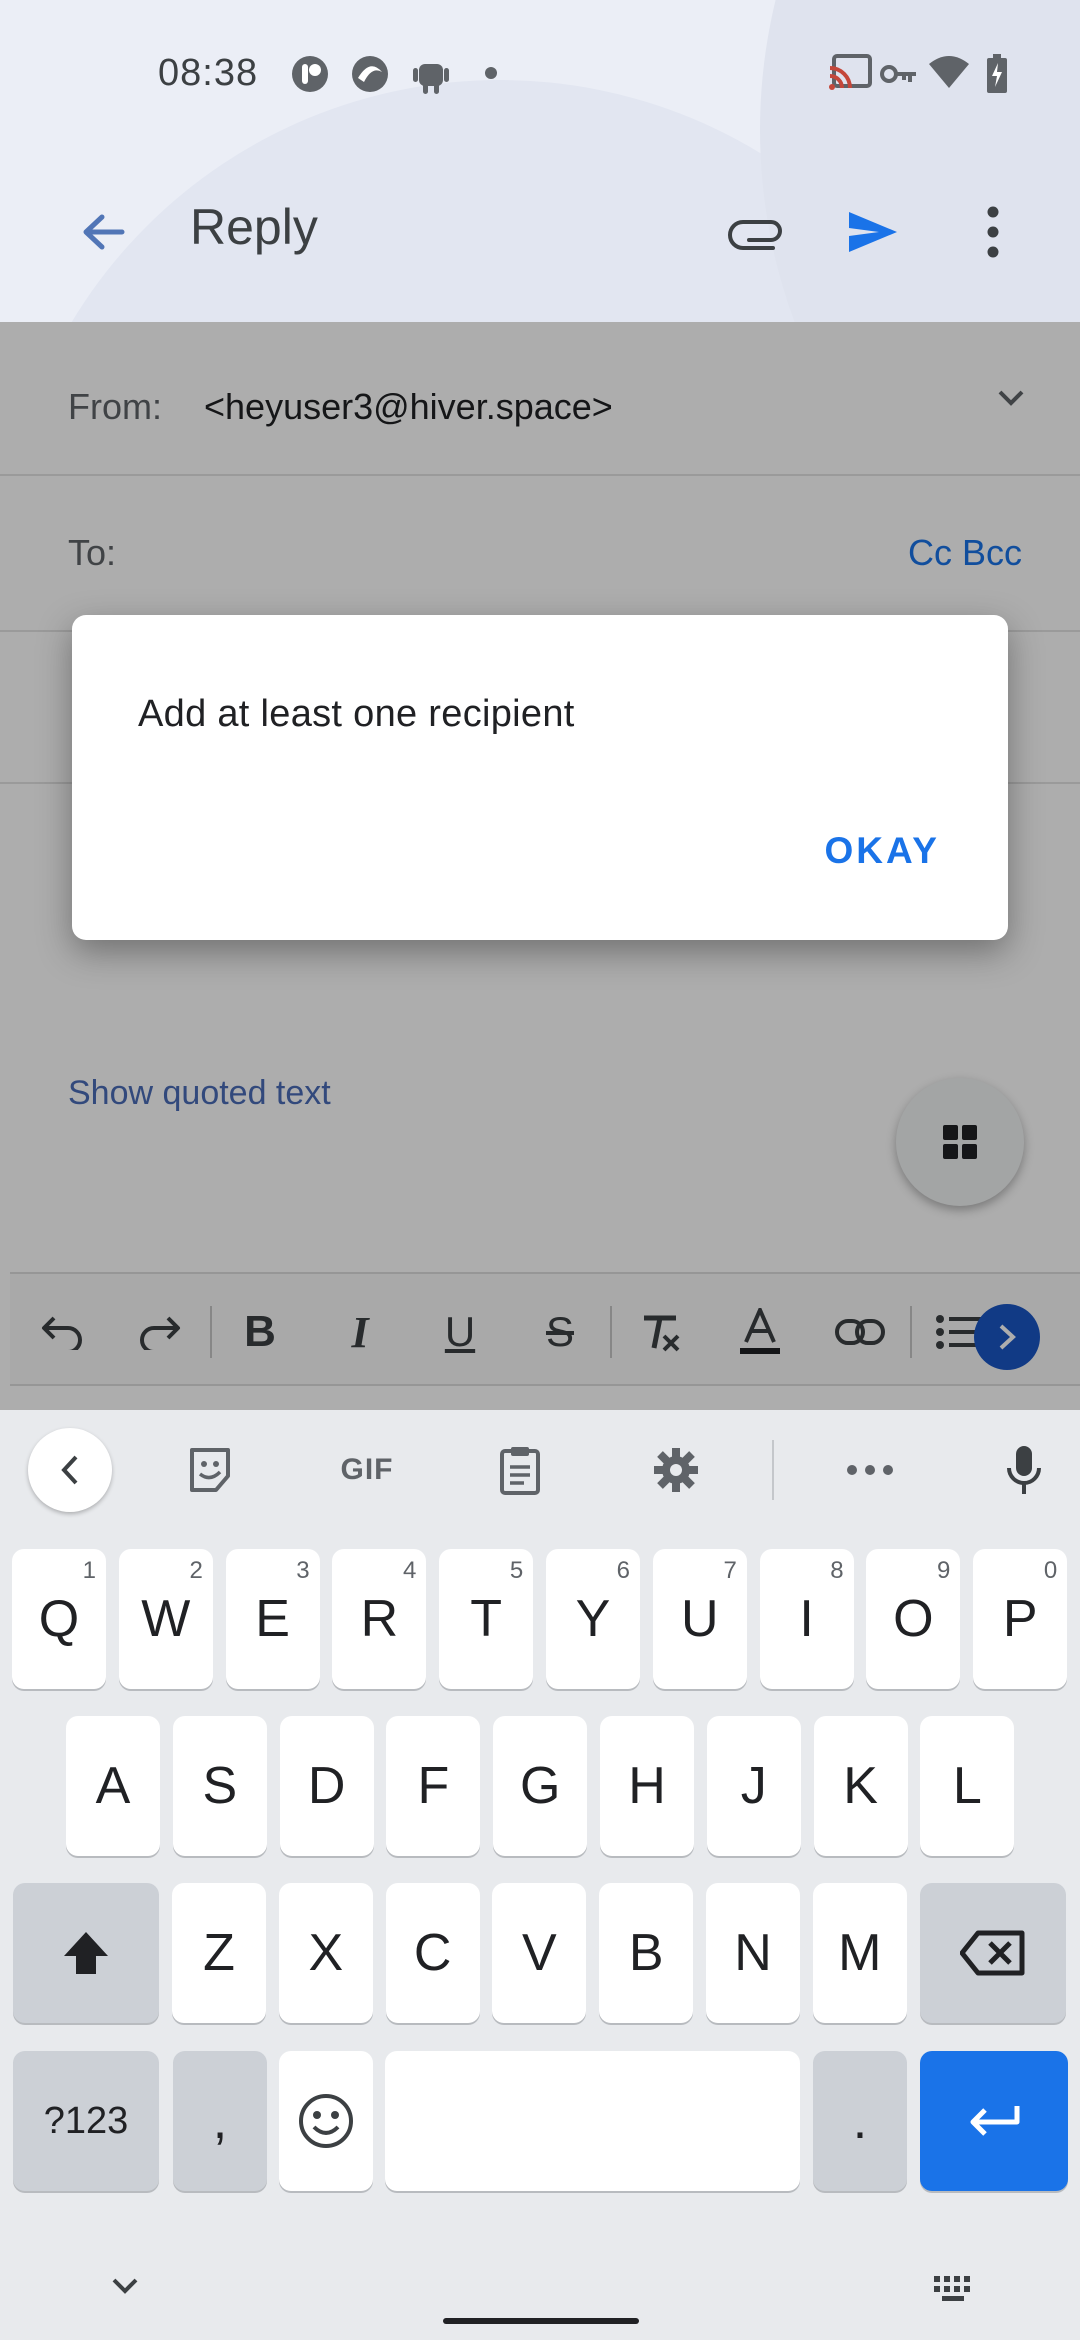 This screenshot has height=2340, width=1080. Describe the element at coordinates (860, 1786) in the screenshot. I see `key-k: K` at that location.